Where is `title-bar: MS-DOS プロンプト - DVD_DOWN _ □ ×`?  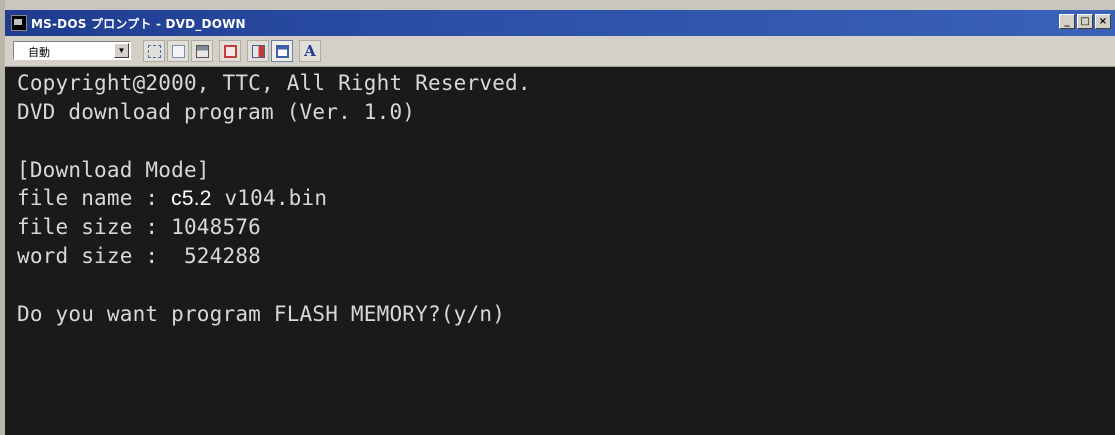
title-bar: MS-DOS プロンプト - DVD_DOWN _ □ × is located at coordinates (560, 23).